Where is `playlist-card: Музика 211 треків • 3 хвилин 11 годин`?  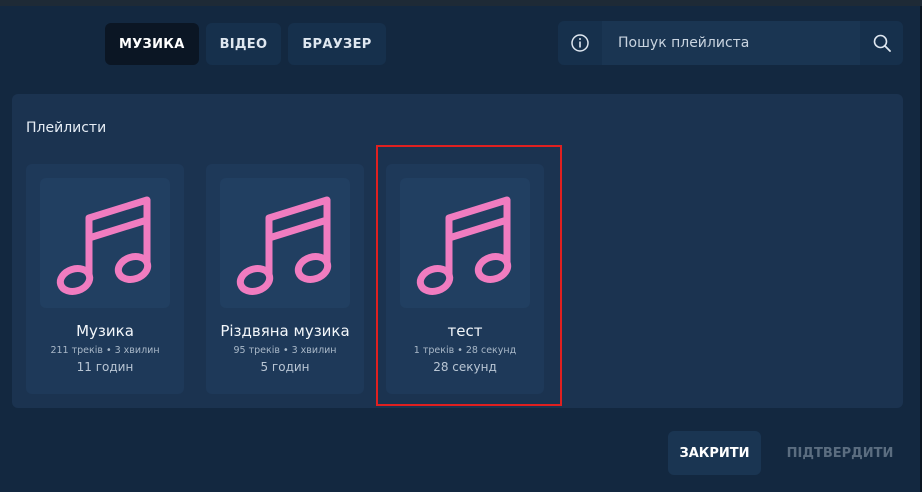
playlist-card: Музика 211 треків • 3 хвилин 11 годин is located at coordinates (105, 279).